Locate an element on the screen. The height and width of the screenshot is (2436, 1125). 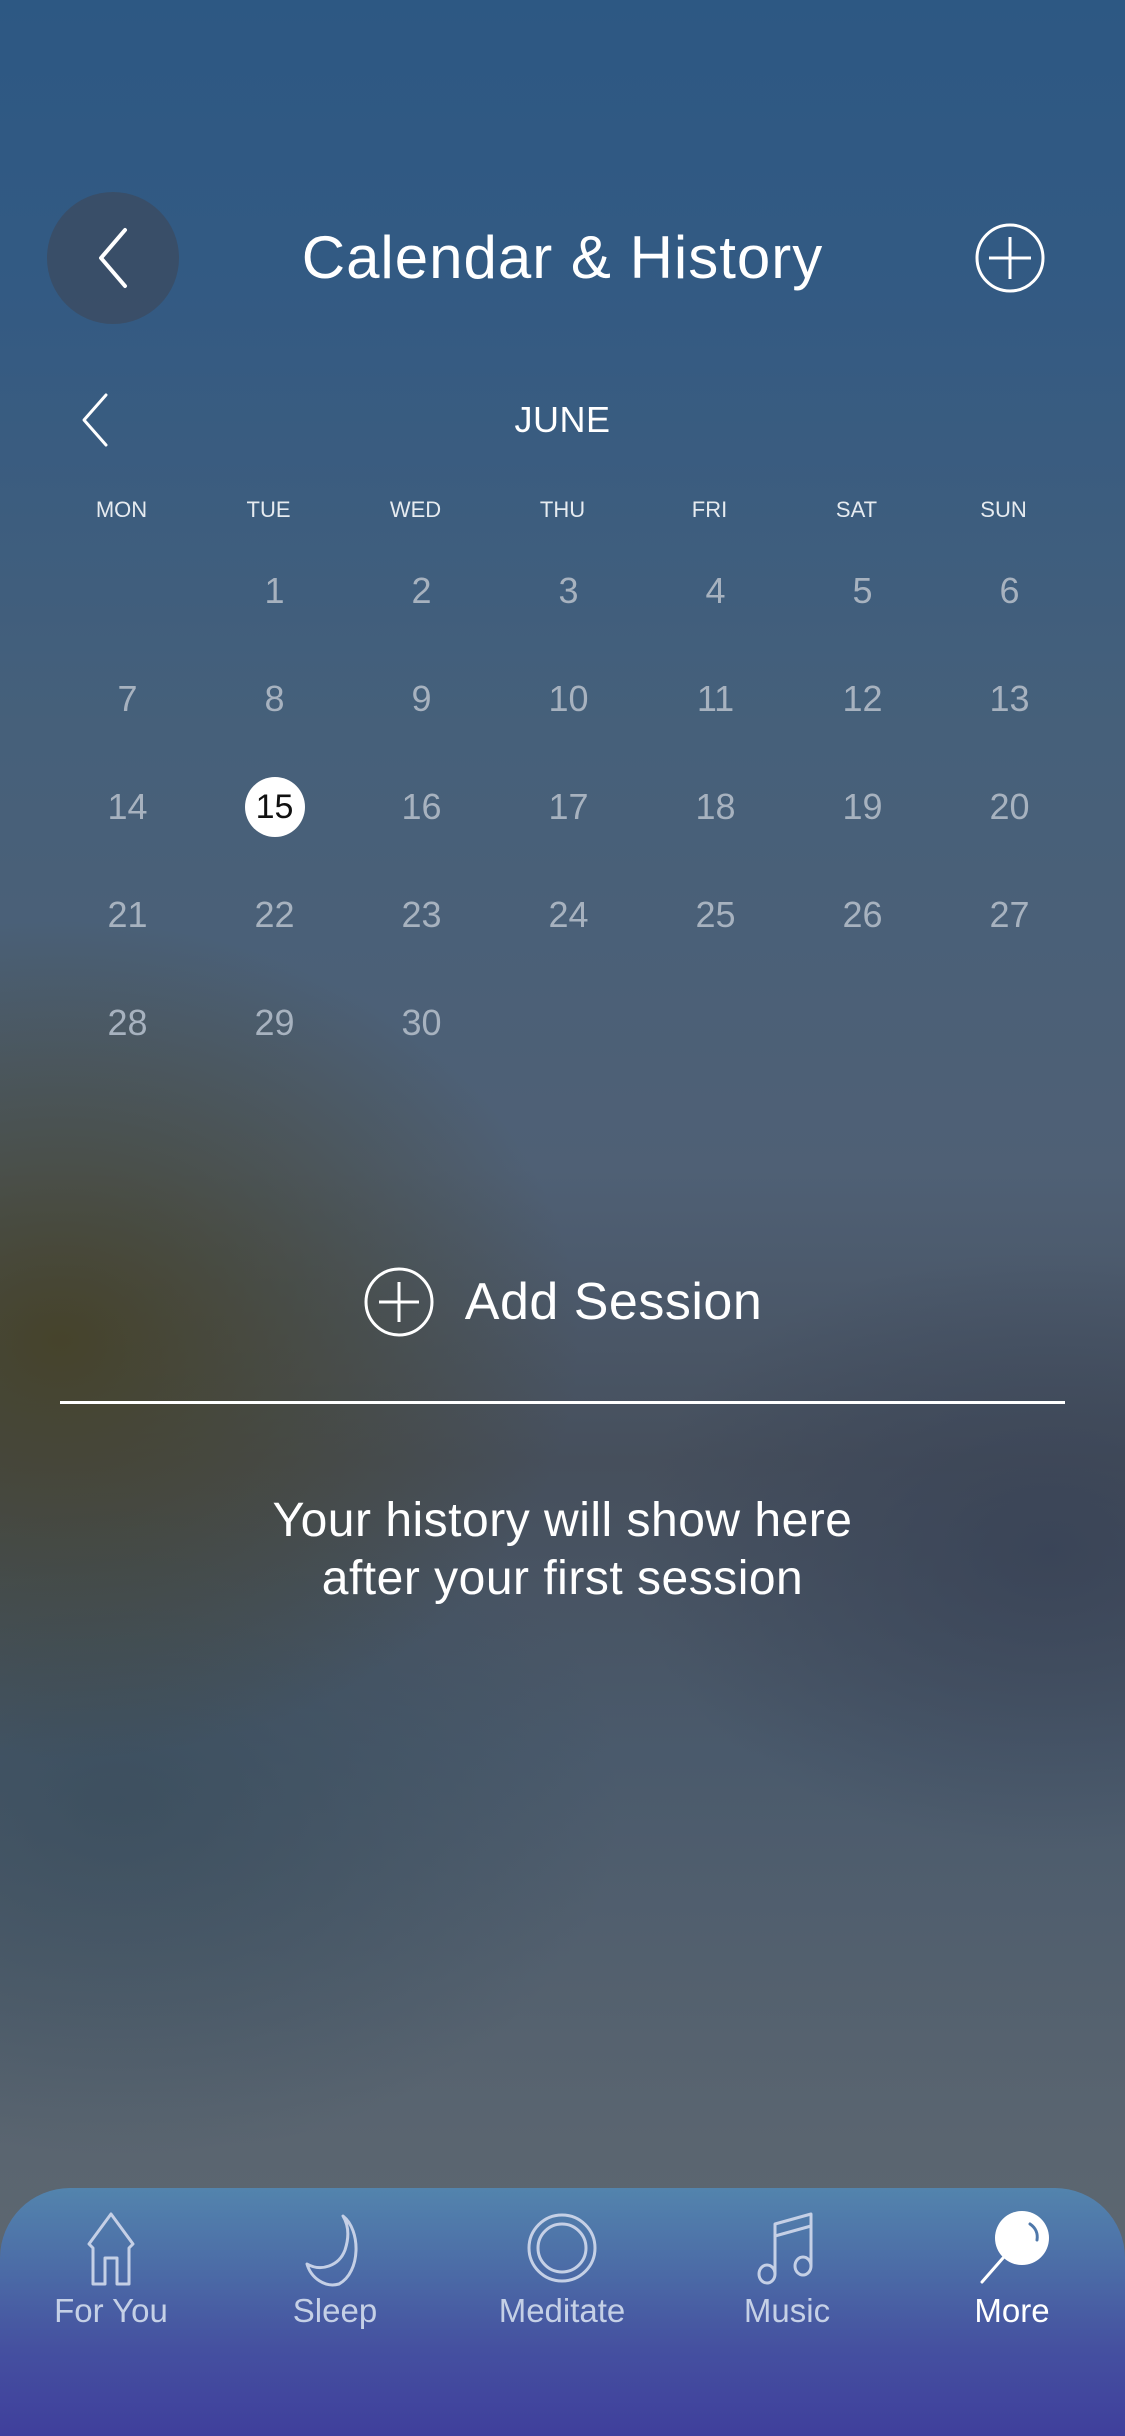
calendar-week-row: 7 8 9 10 11 12 13 is located at coordinates (562, 699).